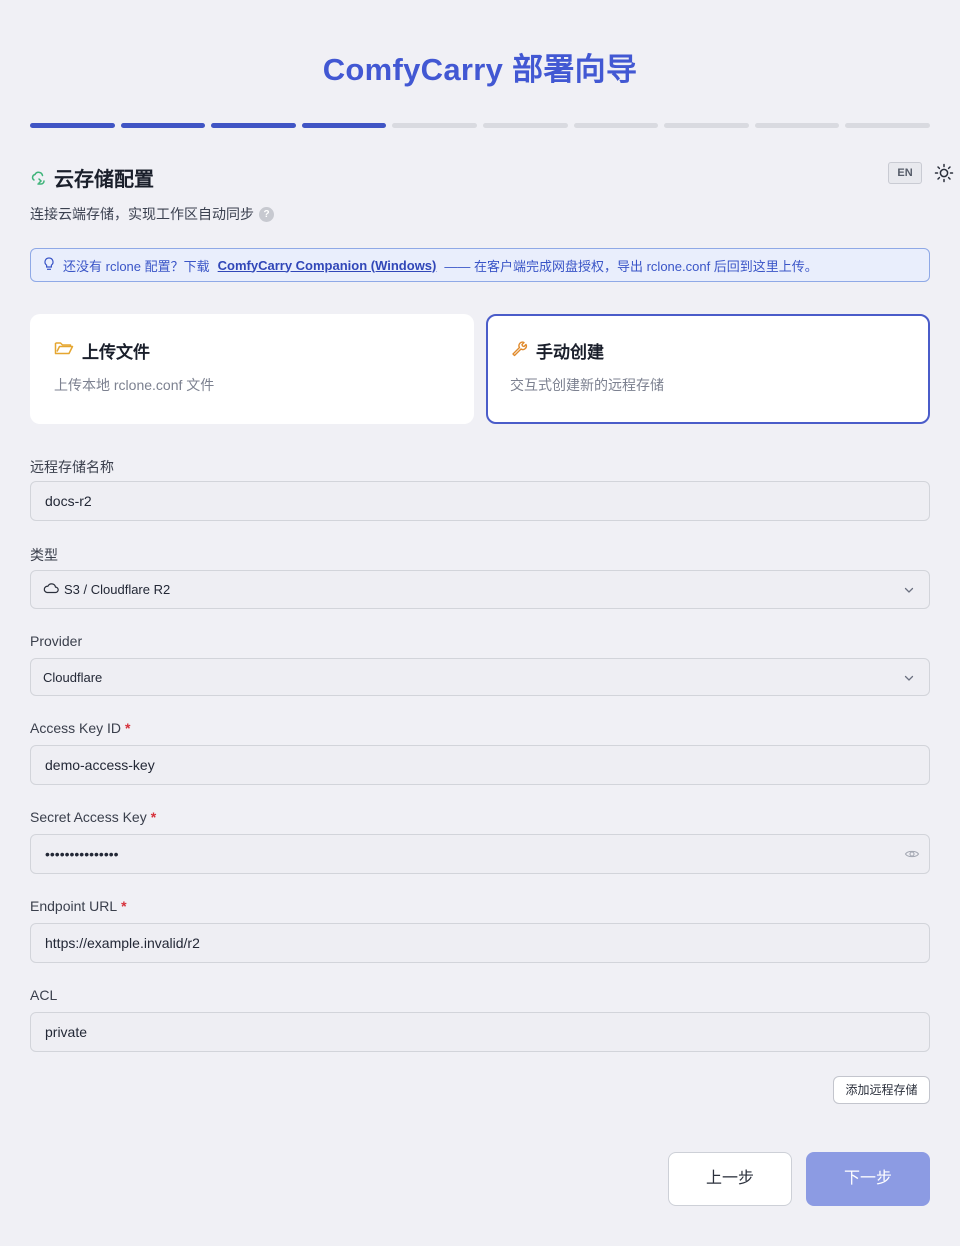 This screenshot has height=1246, width=960. What do you see at coordinates (136, 266) in the screenshot?
I see `tip-text-before: 还没有 rclone 配置？下载` at bounding box center [136, 266].